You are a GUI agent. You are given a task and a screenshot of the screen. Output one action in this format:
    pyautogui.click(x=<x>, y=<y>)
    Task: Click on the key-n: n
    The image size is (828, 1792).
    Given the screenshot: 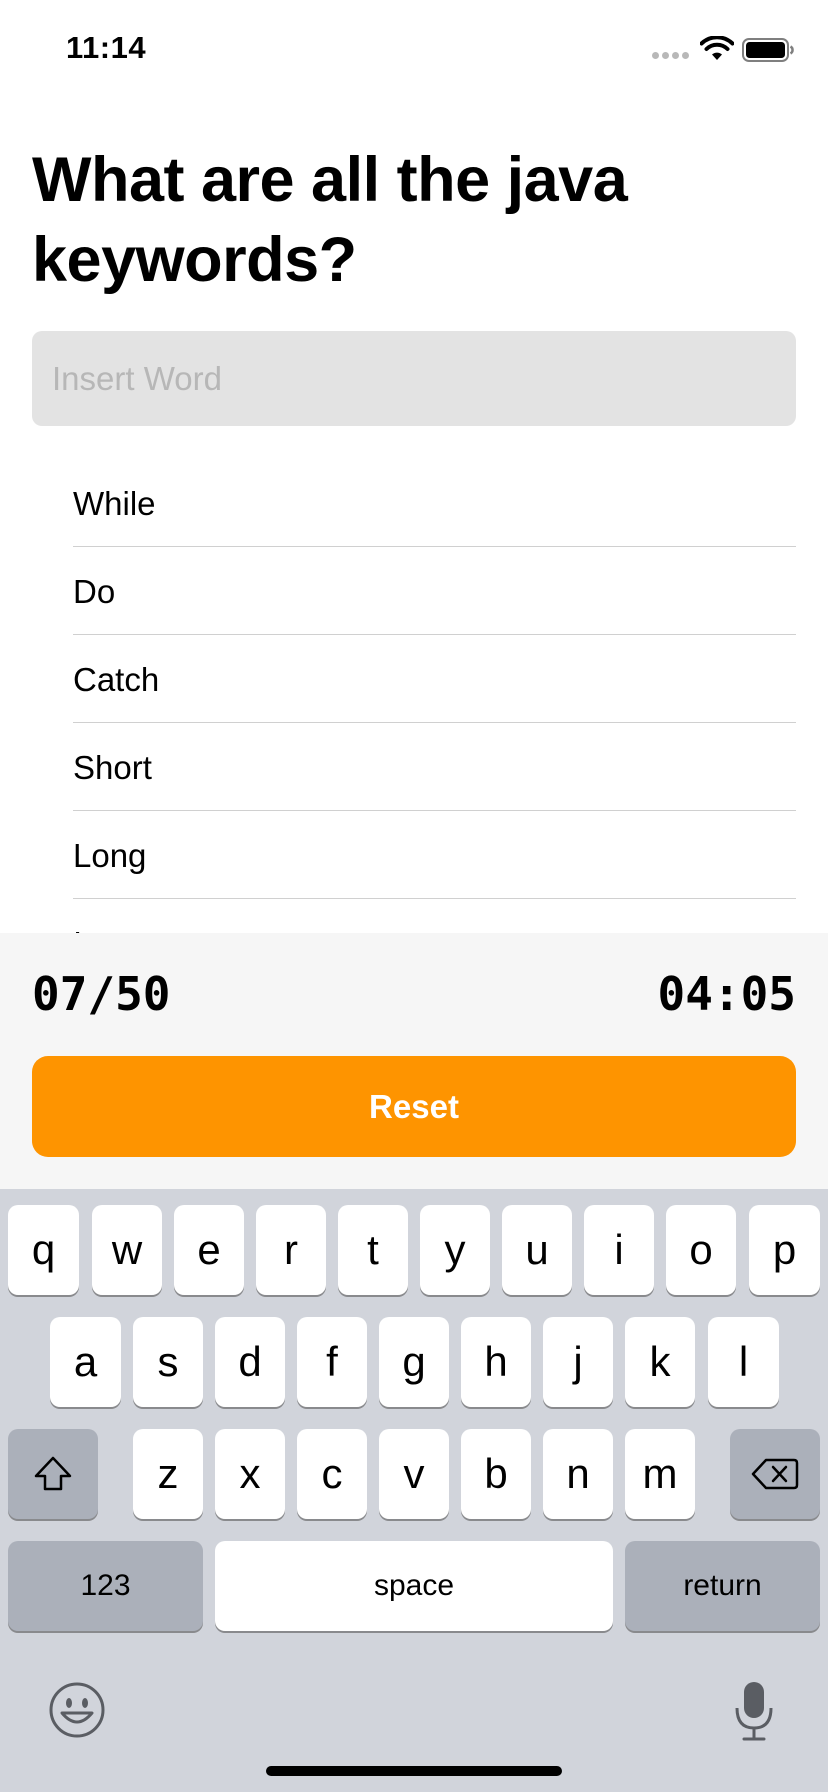 What is the action you would take?
    pyautogui.click(x=578, y=1474)
    